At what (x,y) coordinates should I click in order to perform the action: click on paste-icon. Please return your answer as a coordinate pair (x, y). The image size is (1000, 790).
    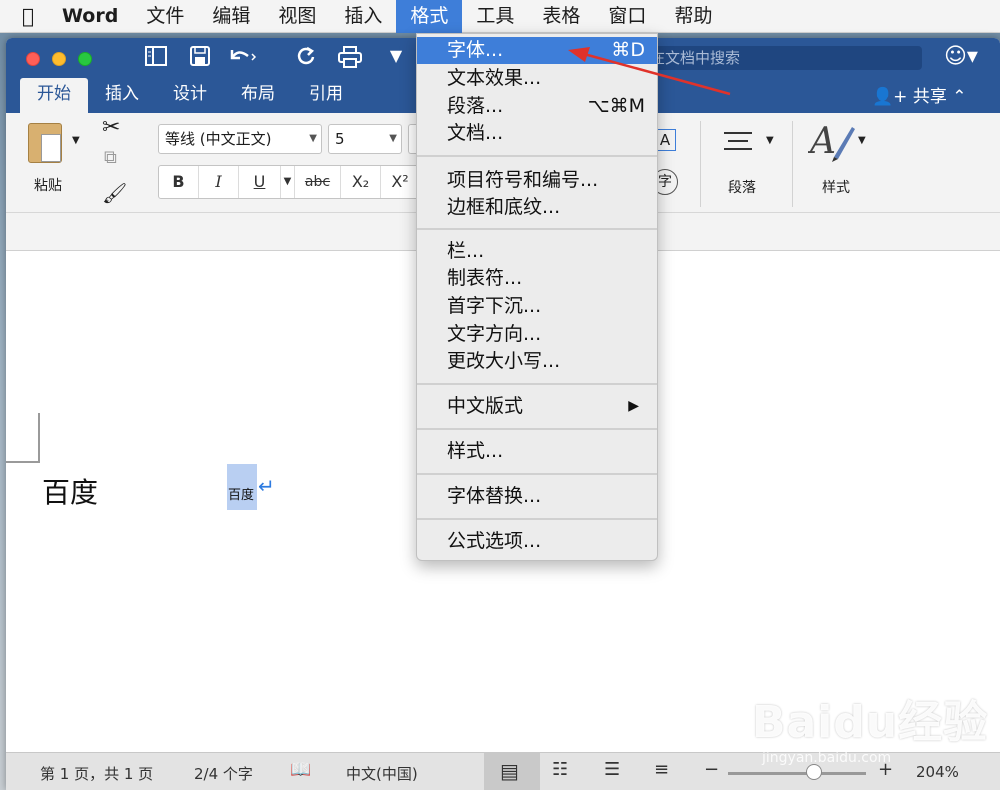
    Looking at the image, I should click on (45, 143).